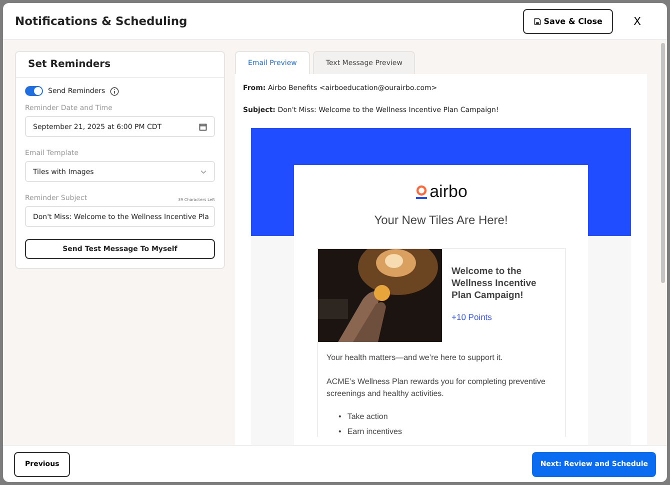  Describe the element at coordinates (367, 417) in the screenshot. I see `bullet-item: Take action` at that location.